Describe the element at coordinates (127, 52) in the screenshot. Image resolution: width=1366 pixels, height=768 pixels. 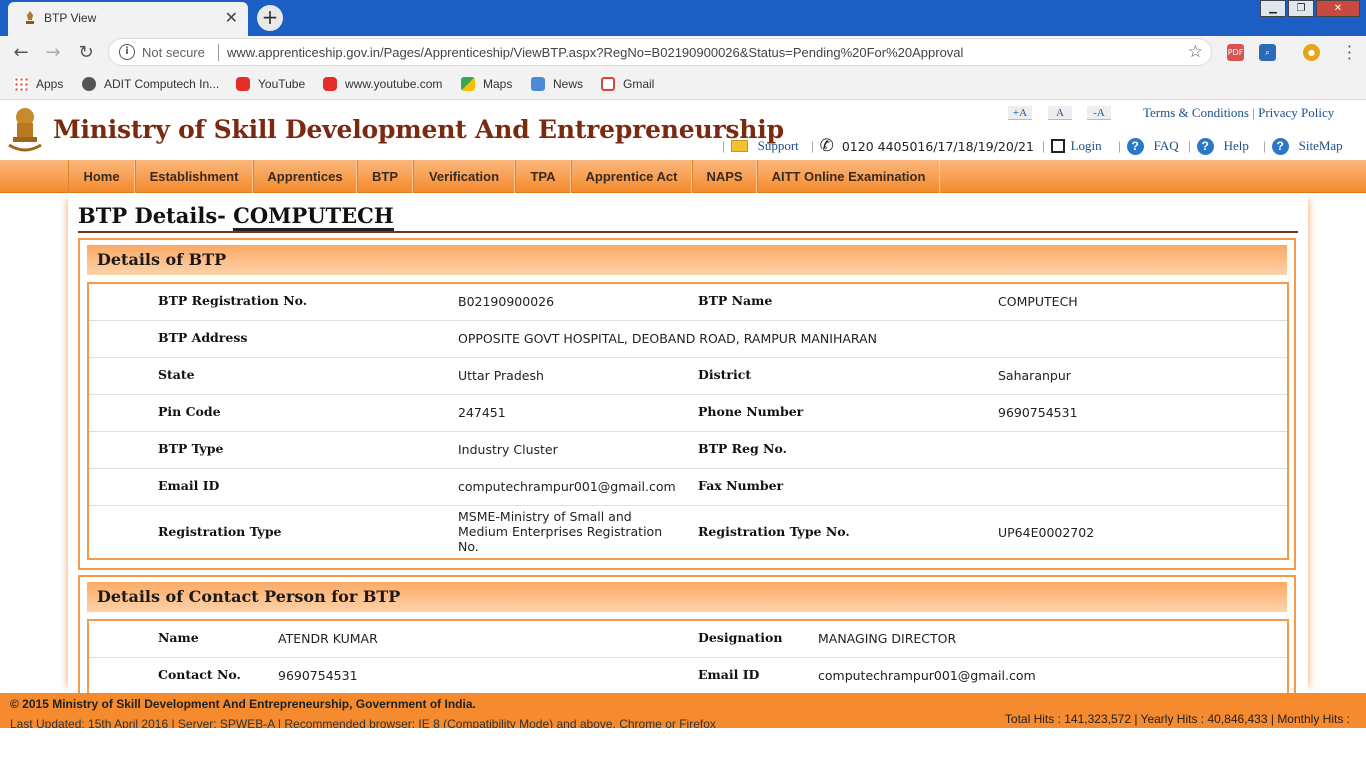
I see `info-icon: i` at that location.